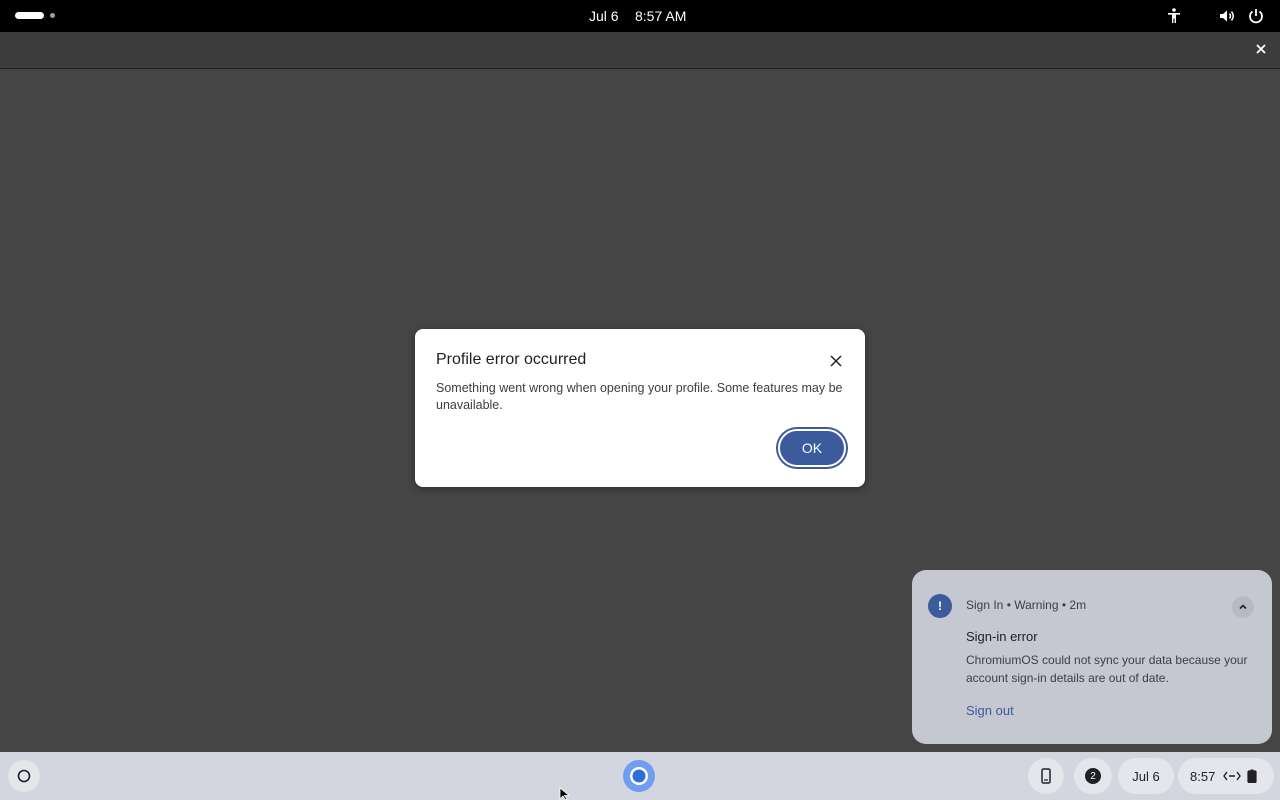 This screenshot has width=1280, height=800. I want to click on system-top-bar: Jul 6 8:57 AM, so click(640, 16).